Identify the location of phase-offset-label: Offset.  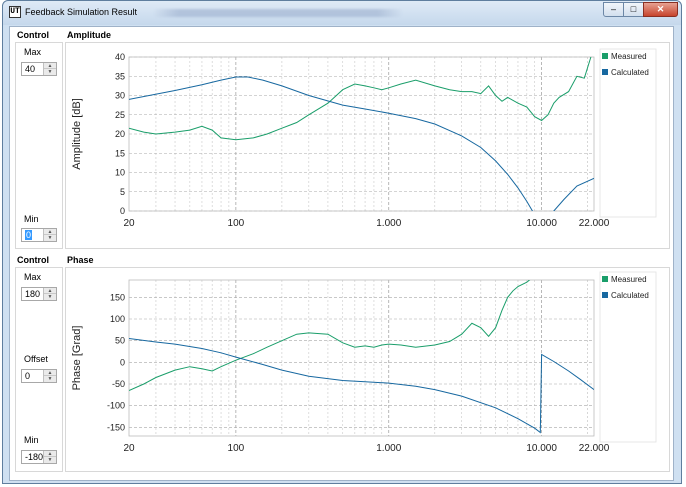
(36, 359).